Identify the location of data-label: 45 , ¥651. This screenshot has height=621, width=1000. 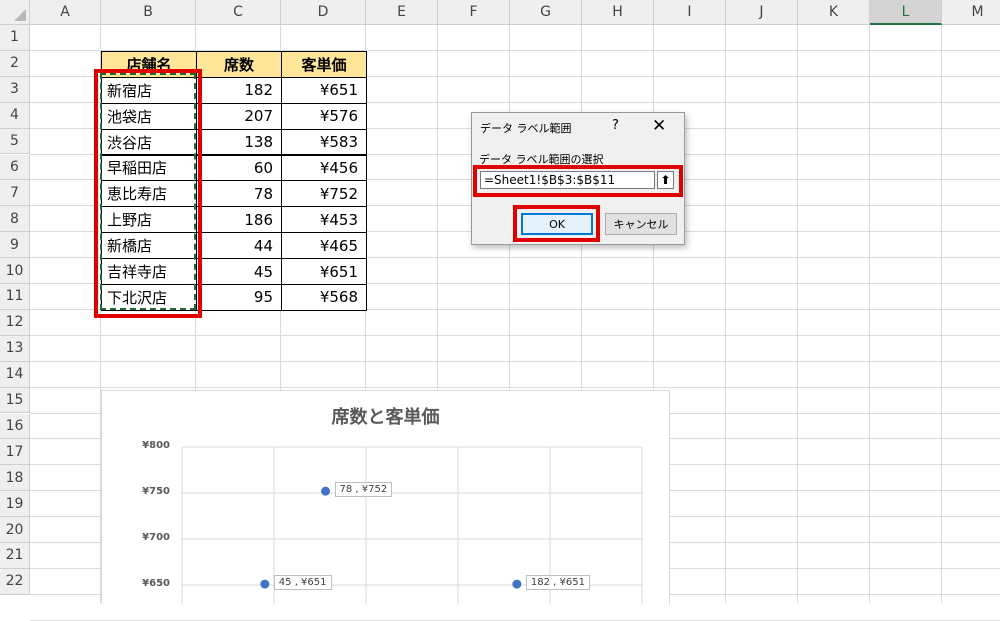
(302, 583).